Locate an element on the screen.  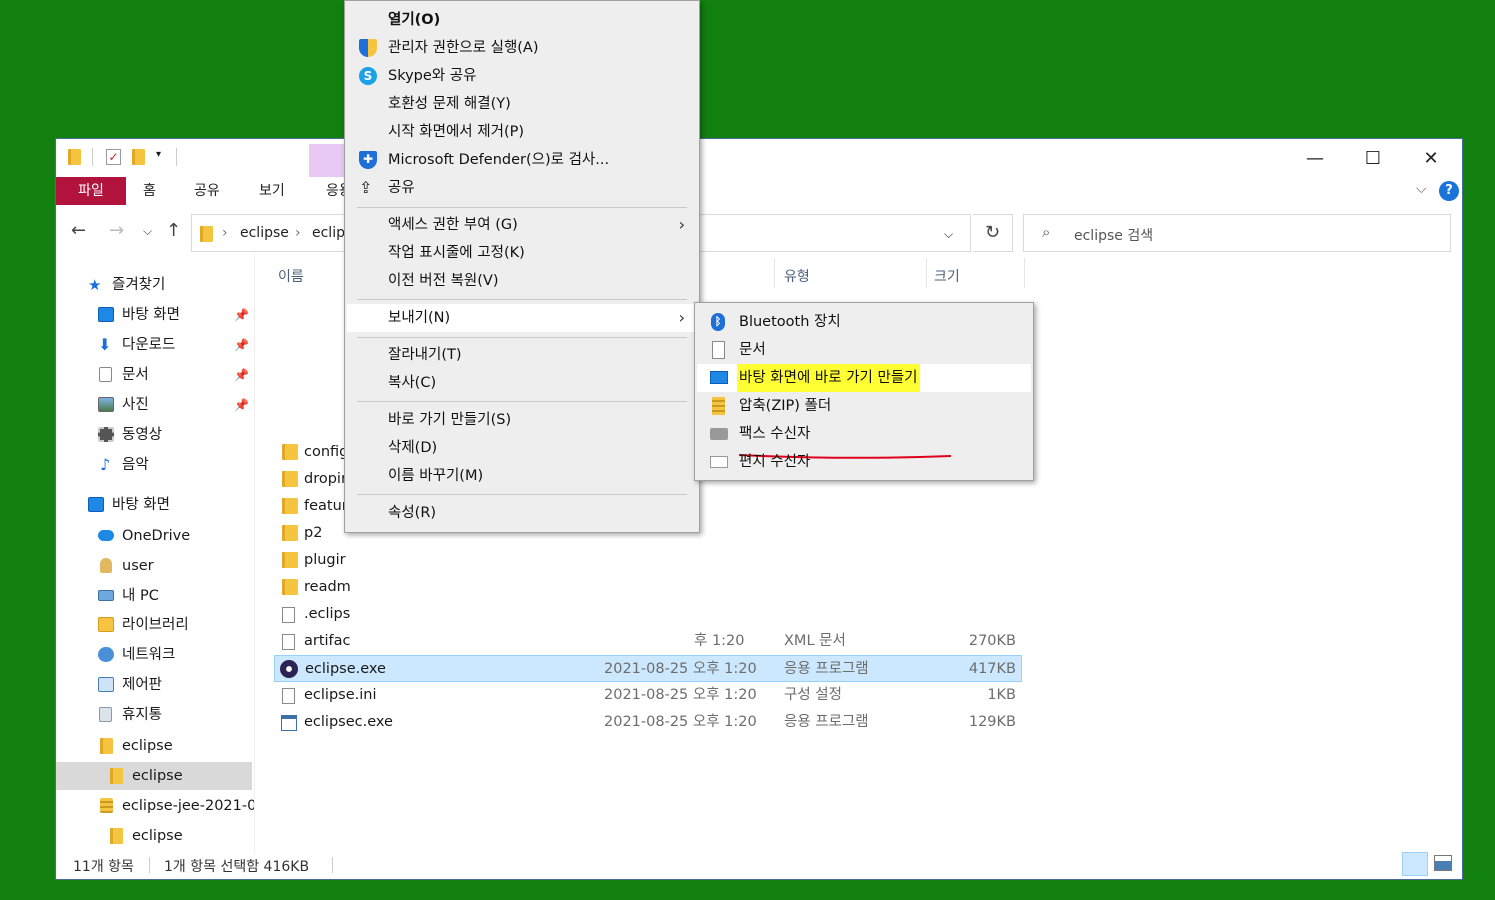
menu-cut: 잘라내기(T) is located at coordinates (522, 355).